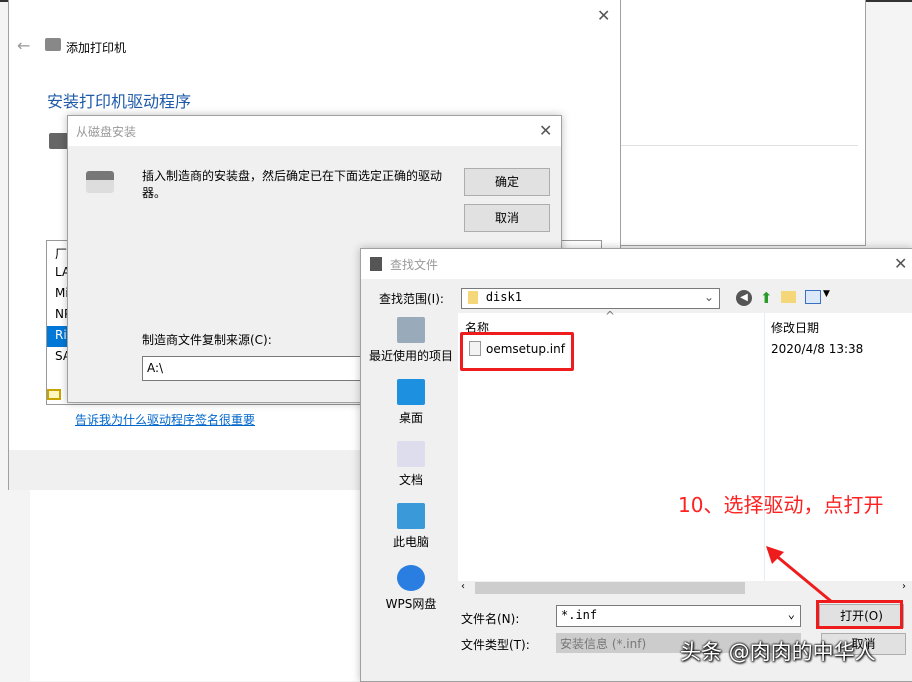 This screenshot has height=682, width=912. Describe the element at coordinates (778, 652) in the screenshot. I see `watermark: 头条 @肉肉的中华人` at that location.